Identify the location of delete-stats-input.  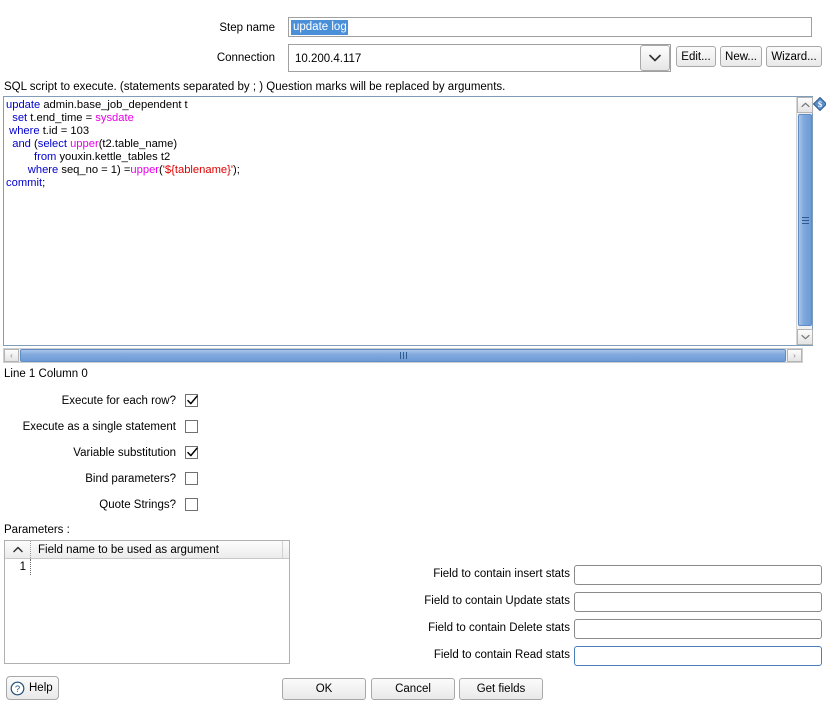
(698, 629).